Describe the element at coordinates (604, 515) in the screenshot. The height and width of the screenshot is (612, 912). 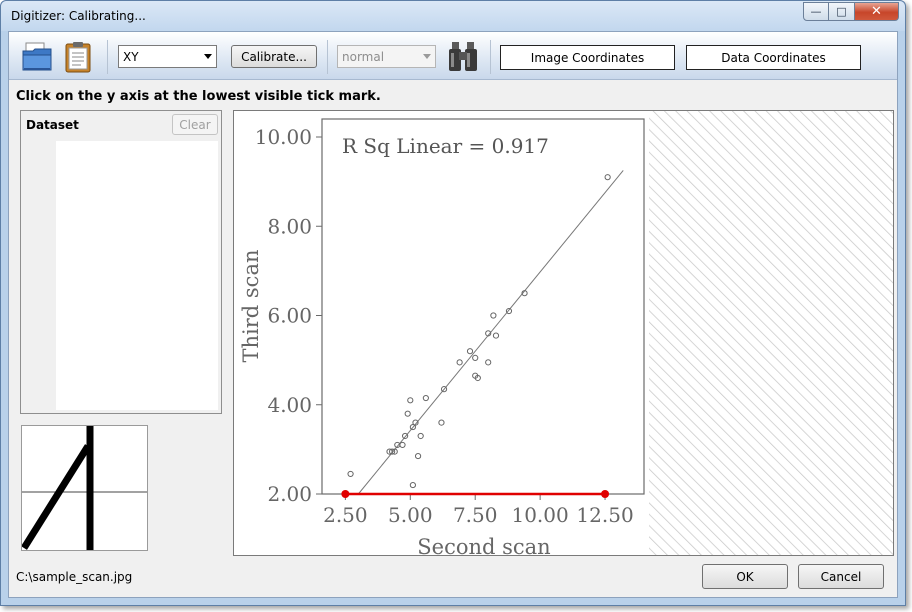
I see `x-tick-label: 12.50` at that location.